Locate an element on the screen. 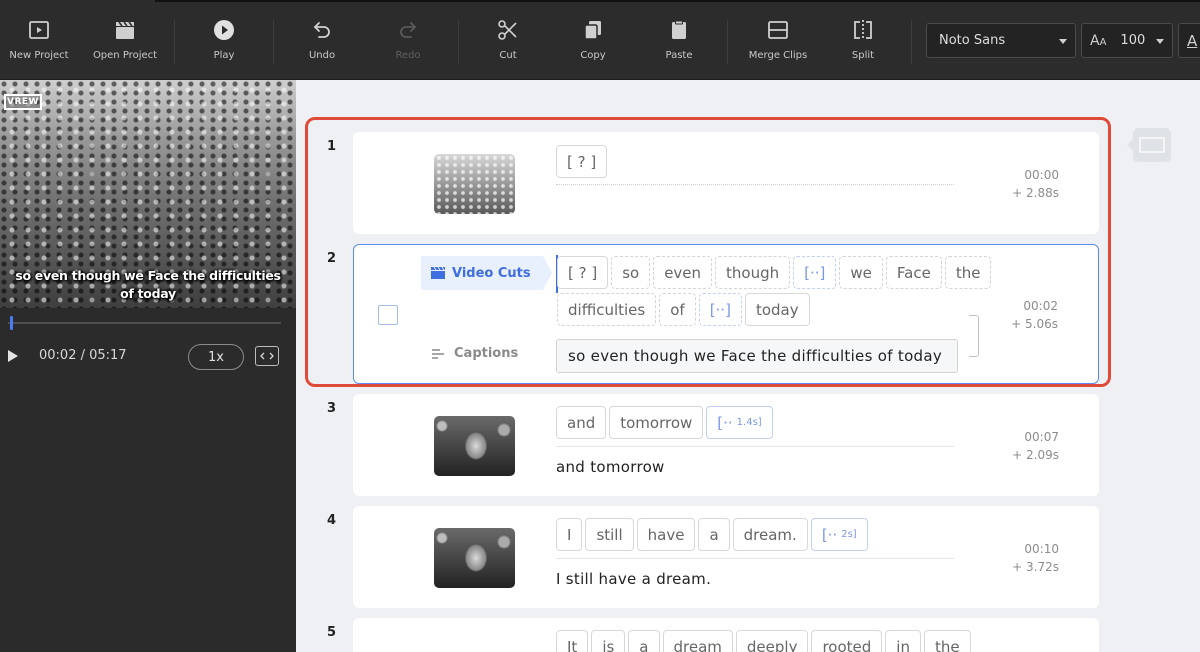  captions-tab: Captions is located at coordinates (475, 353).